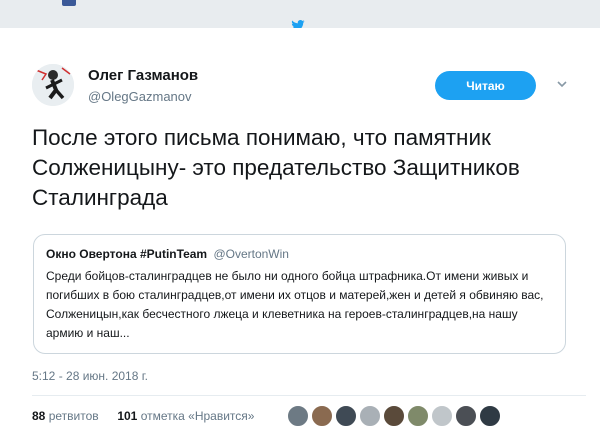  I want to click on quoted-author-handle: @OvertonWin, so click(251, 254).